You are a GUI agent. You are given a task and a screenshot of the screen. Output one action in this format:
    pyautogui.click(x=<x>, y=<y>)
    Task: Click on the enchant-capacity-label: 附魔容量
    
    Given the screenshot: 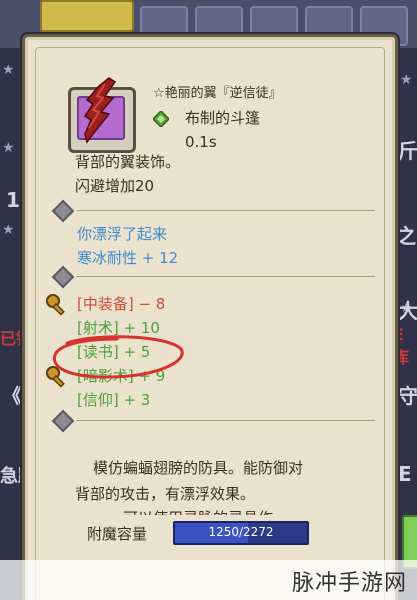 What is the action you would take?
    pyautogui.click(x=117, y=534)
    